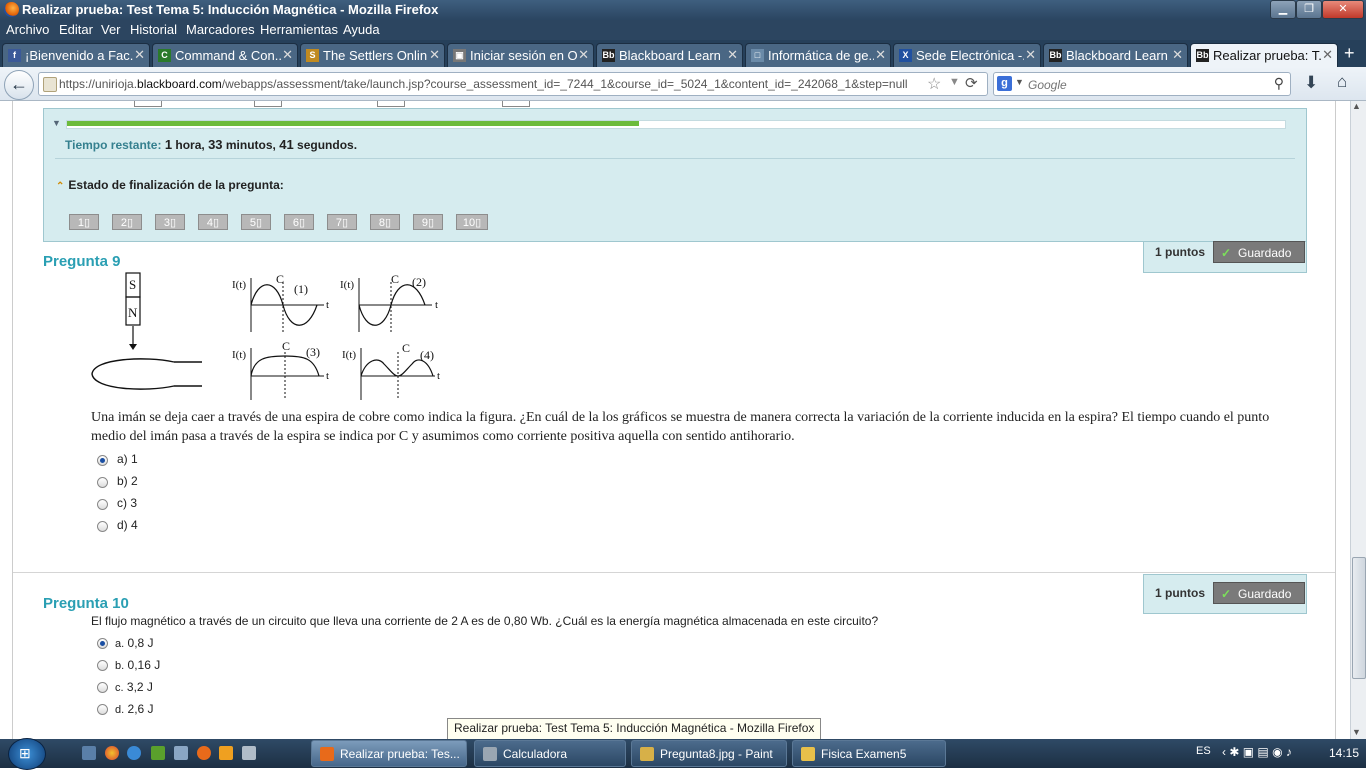 This screenshot has width=1366, height=770. Describe the element at coordinates (299, 29) in the screenshot. I see `menu-herramientas: Herramientas` at that location.